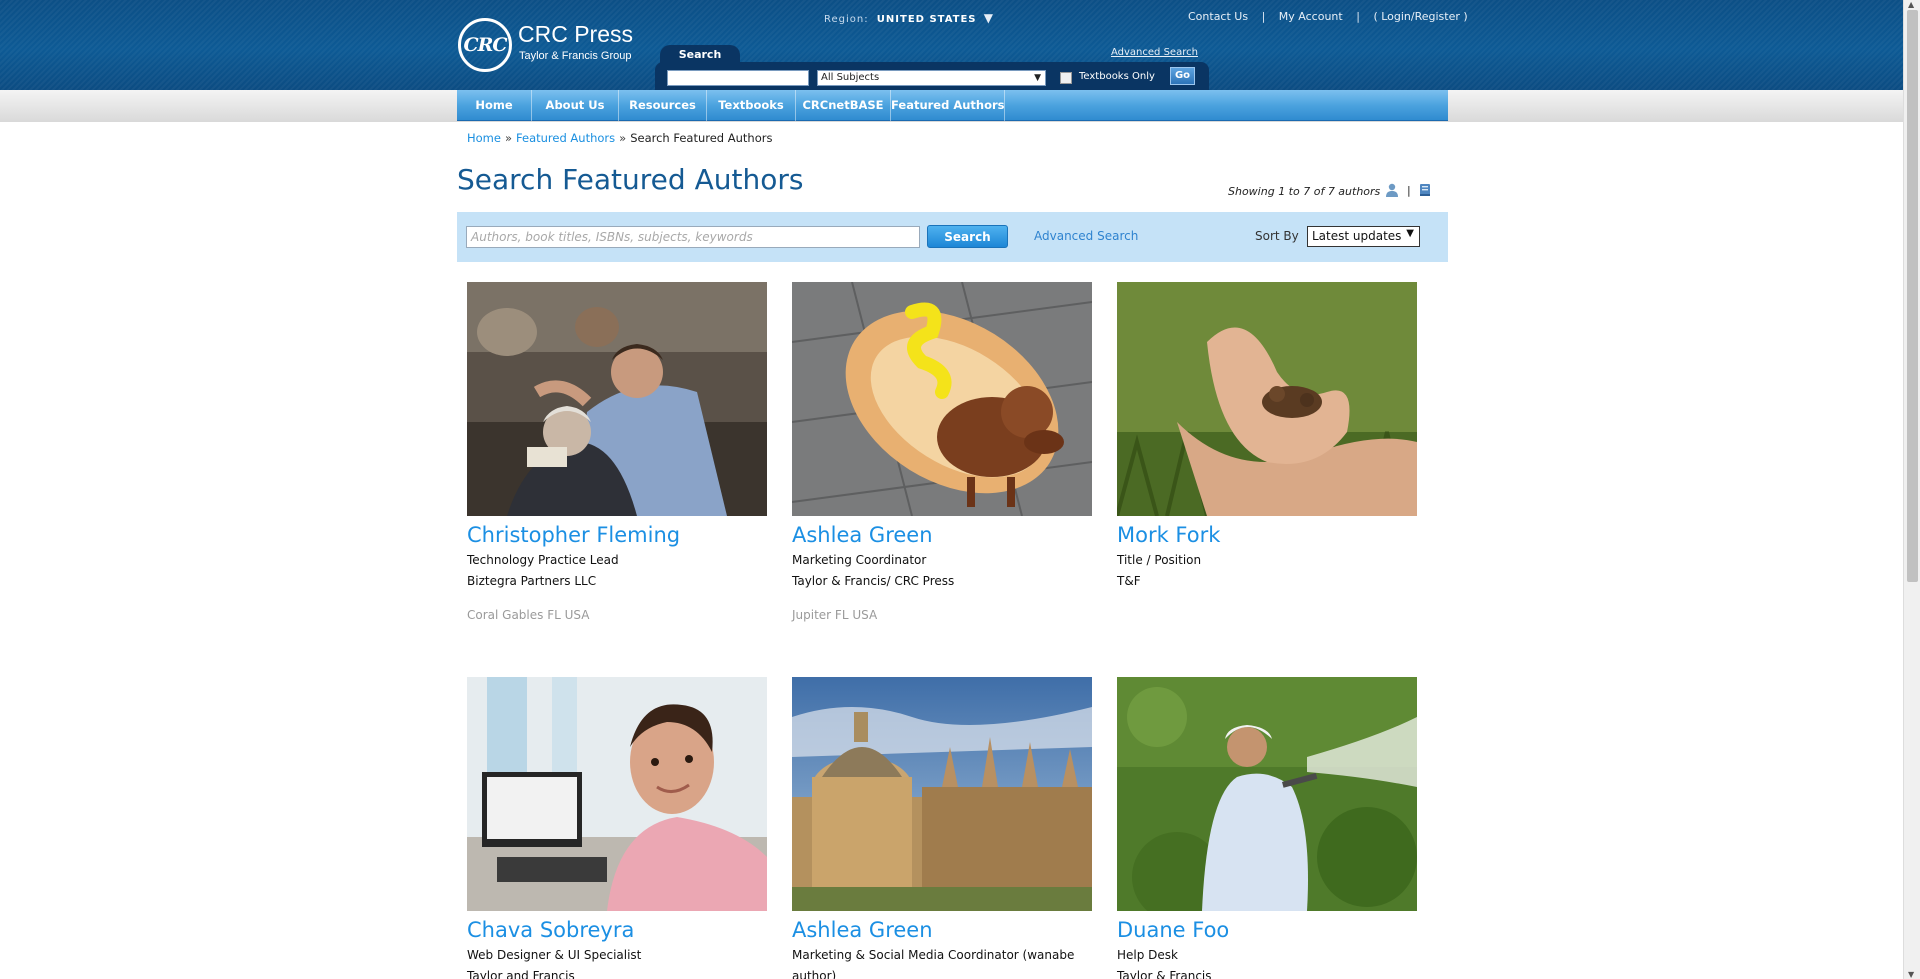 Image resolution: width=1920 pixels, height=979 pixels. What do you see at coordinates (1911, 974) in the screenshot?
I see `scroll-down-icon: ▼` at bounding box center [1911, 974].